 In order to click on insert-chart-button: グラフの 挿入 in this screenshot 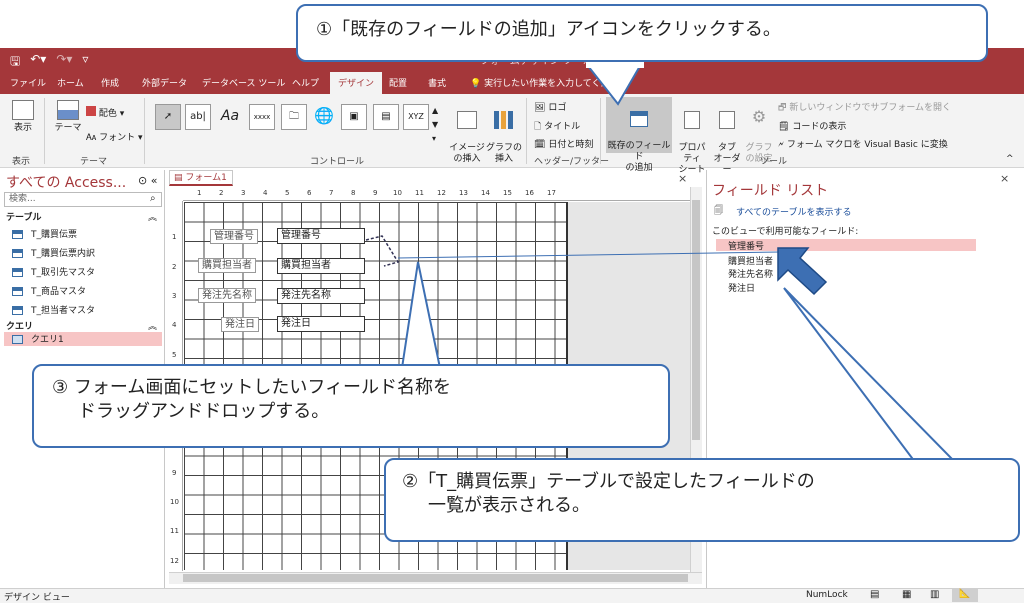, I will do `click(504, 132)`.